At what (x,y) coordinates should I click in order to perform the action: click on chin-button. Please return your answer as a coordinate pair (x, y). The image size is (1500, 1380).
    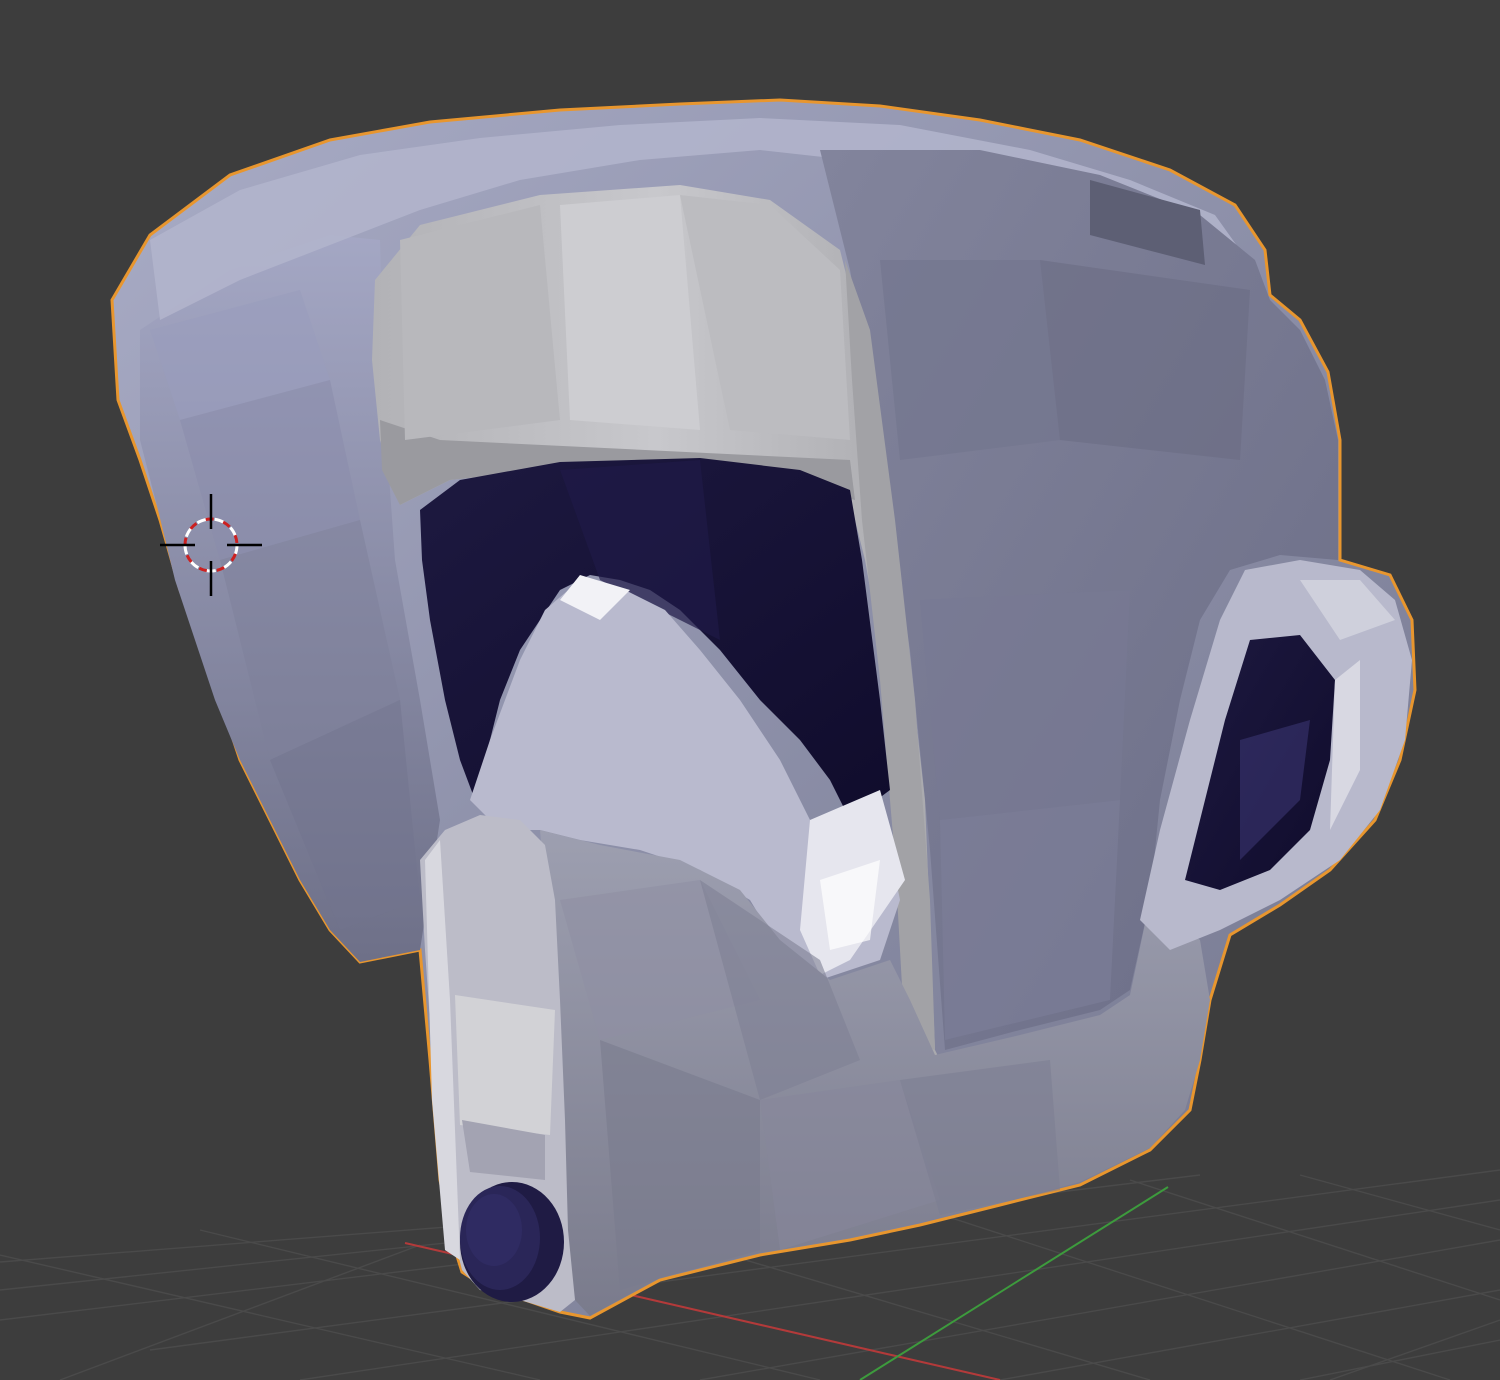
    Looking at the image, I should click on (512, 1242).